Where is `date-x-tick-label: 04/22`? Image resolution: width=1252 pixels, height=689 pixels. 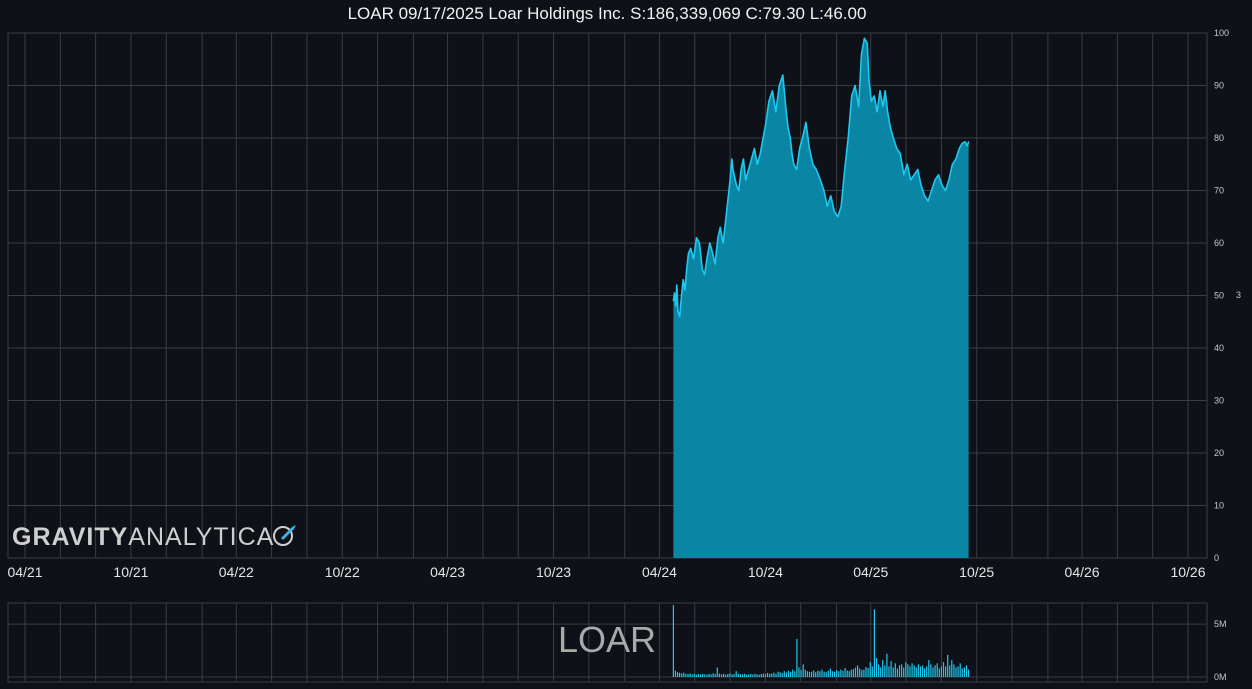 date-x-tick-label: 04/22 is located at coordinates (236, 572).